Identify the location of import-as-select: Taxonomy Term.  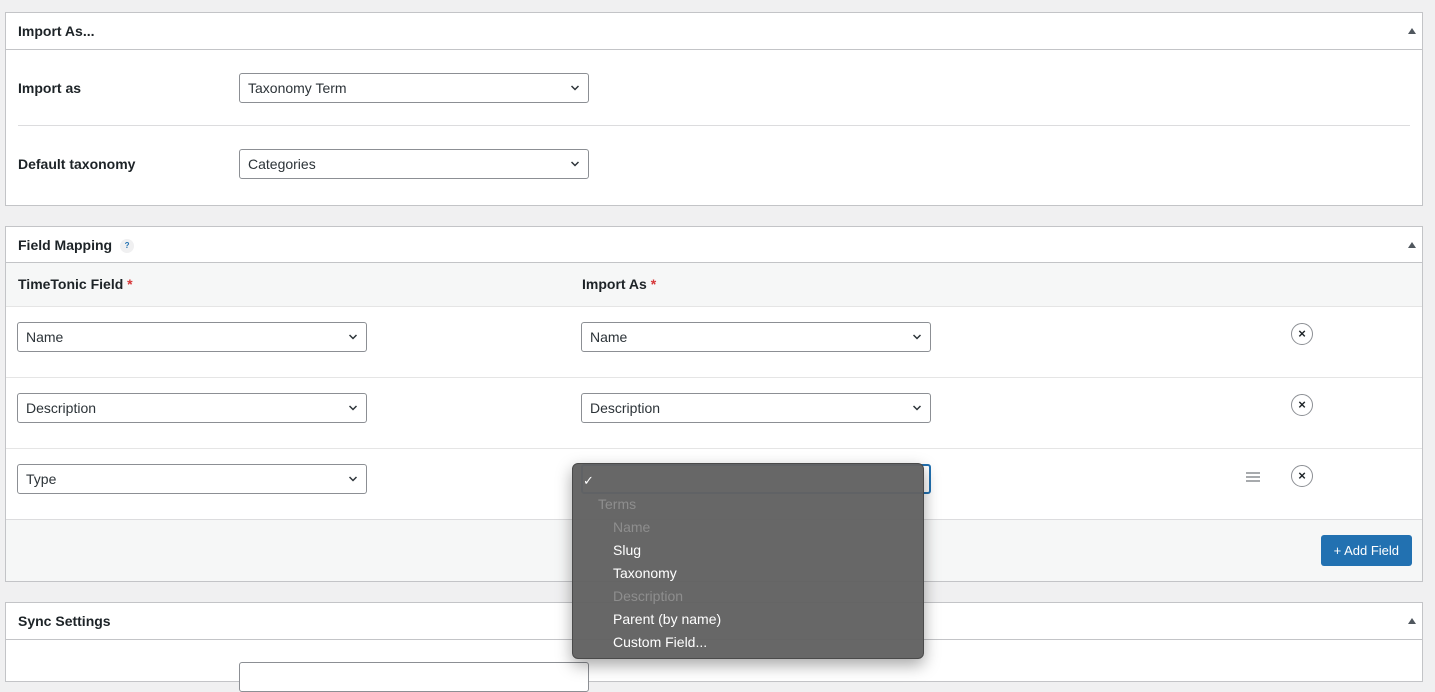
(414, 88).